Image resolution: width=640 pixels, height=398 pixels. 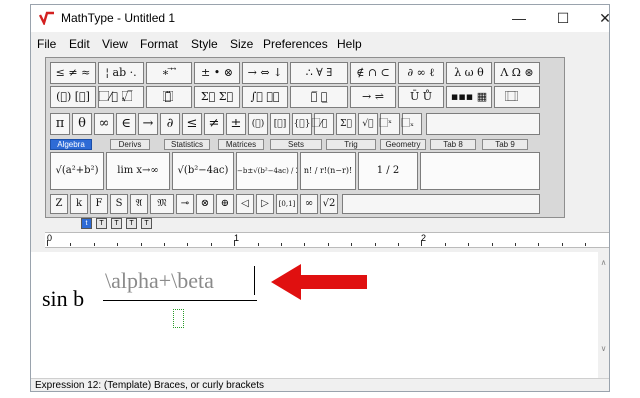 What do you see at coordinates (217, 73) in the screenshot?
I see `operators-palette-button: ± • ⊗` at bounding box center [217, 73].